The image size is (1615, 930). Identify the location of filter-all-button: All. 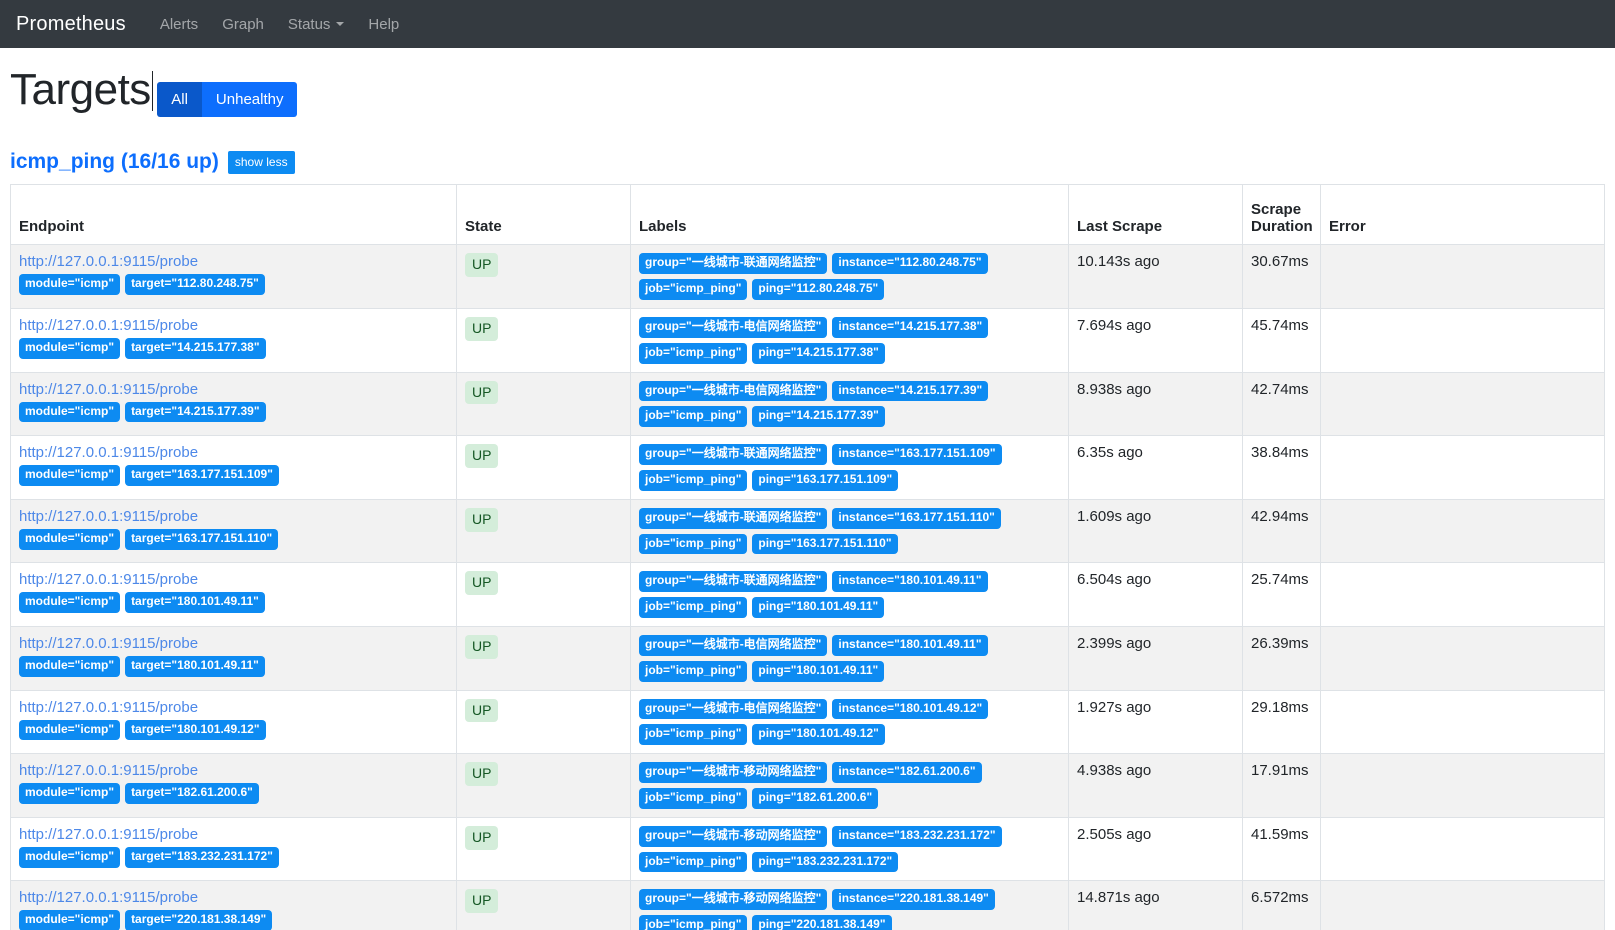
(179, 99).